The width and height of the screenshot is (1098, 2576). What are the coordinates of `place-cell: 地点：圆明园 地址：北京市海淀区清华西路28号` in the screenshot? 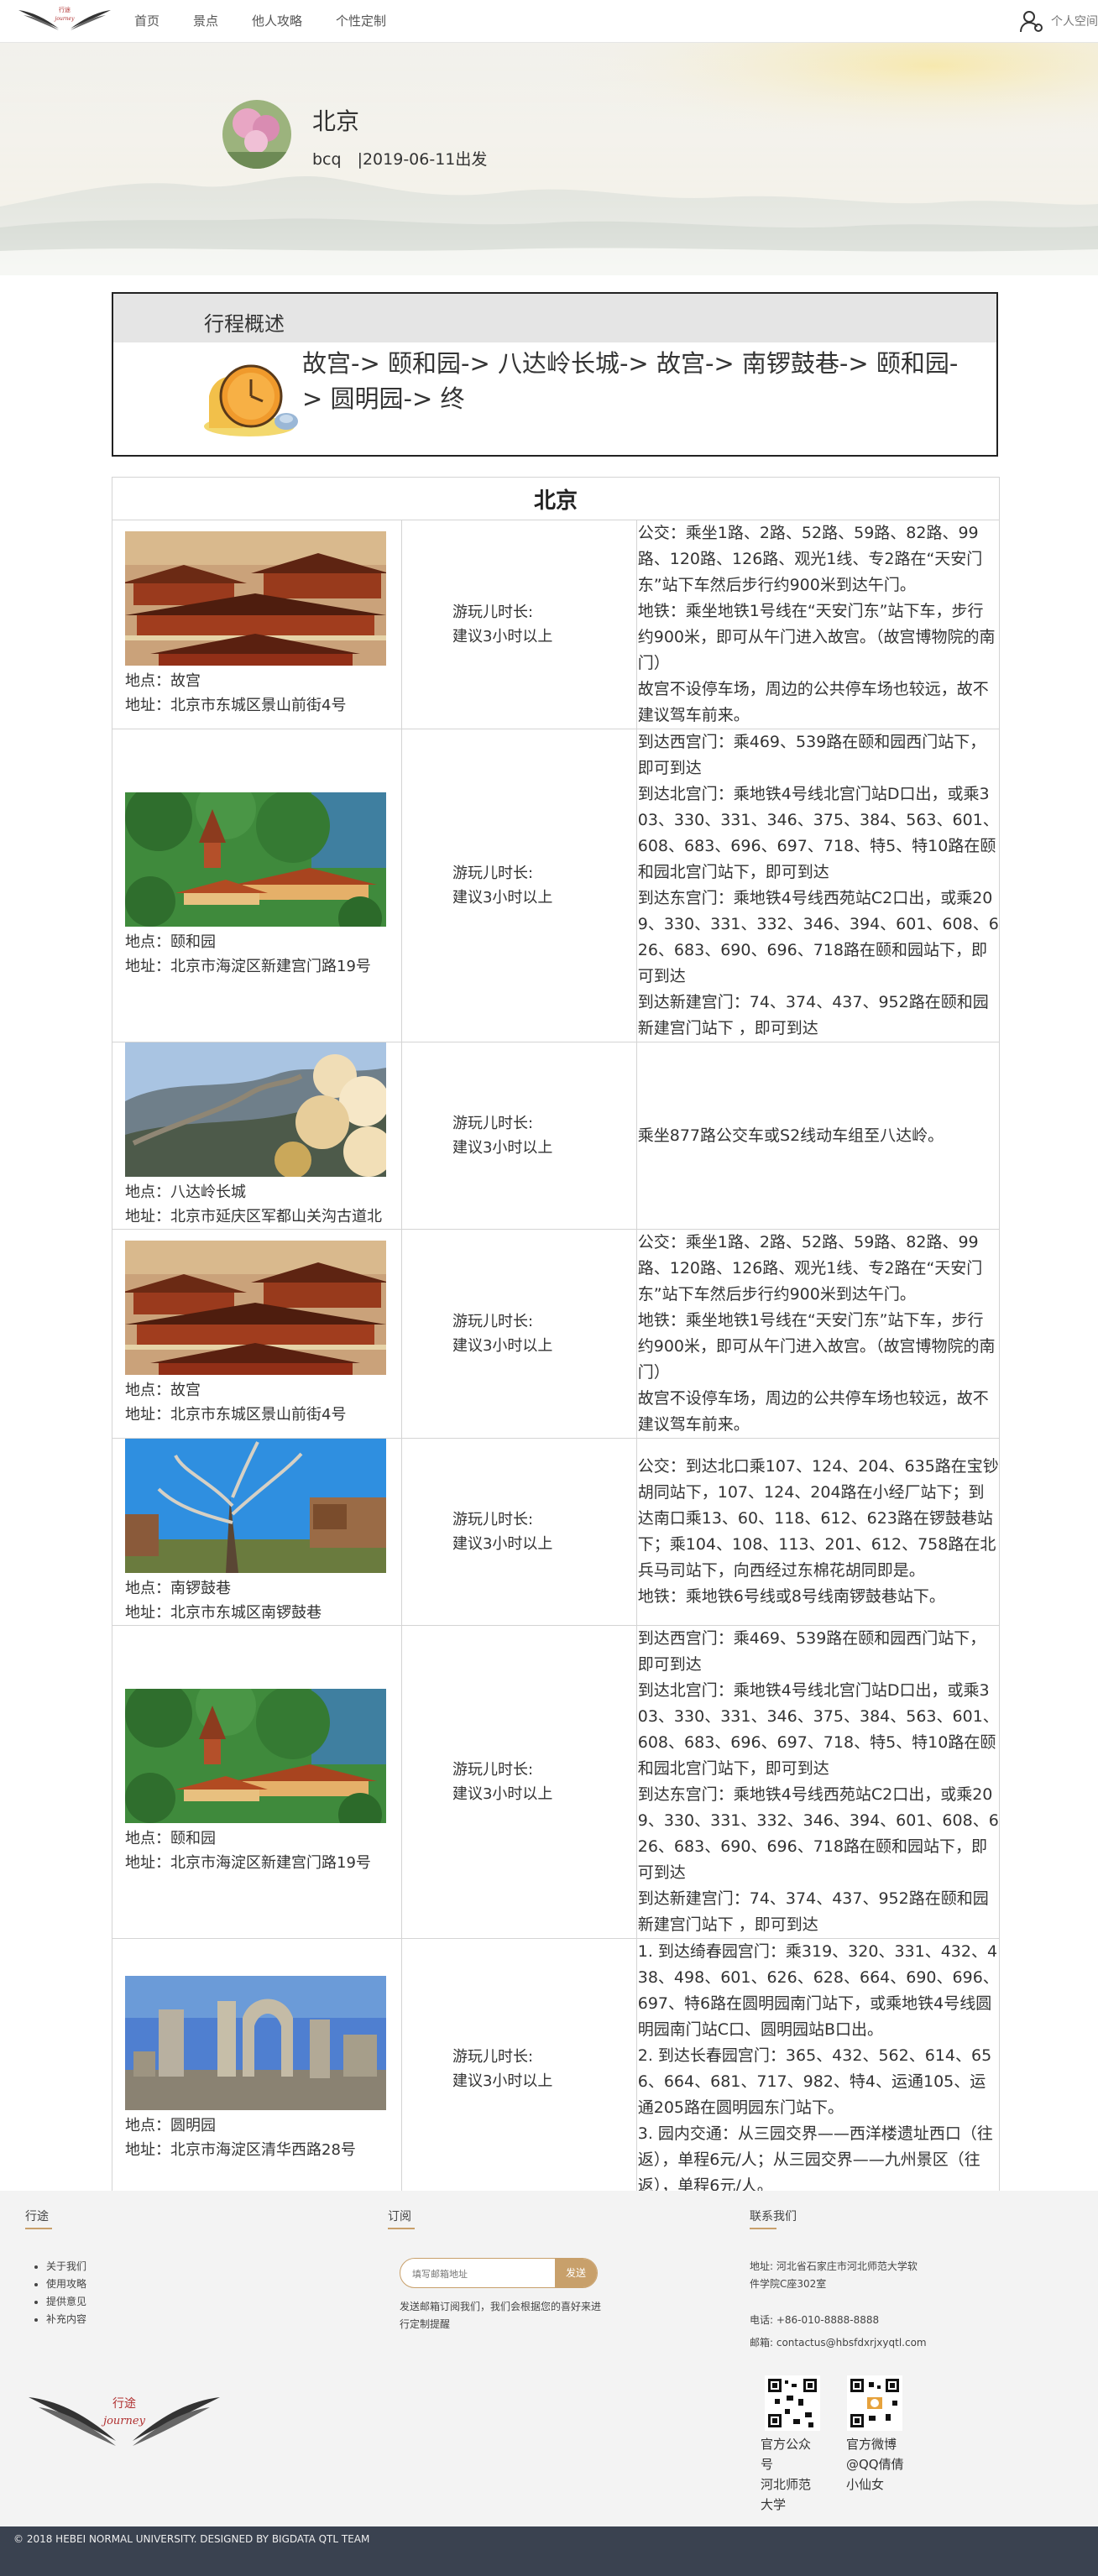 It's located at (257, 2069).